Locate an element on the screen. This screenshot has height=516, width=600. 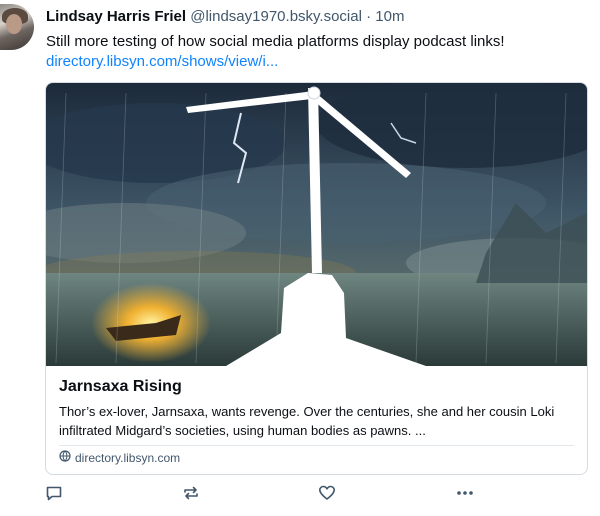
embed-title: Jarnsaxa Rising is located at coordinates (120, 387).